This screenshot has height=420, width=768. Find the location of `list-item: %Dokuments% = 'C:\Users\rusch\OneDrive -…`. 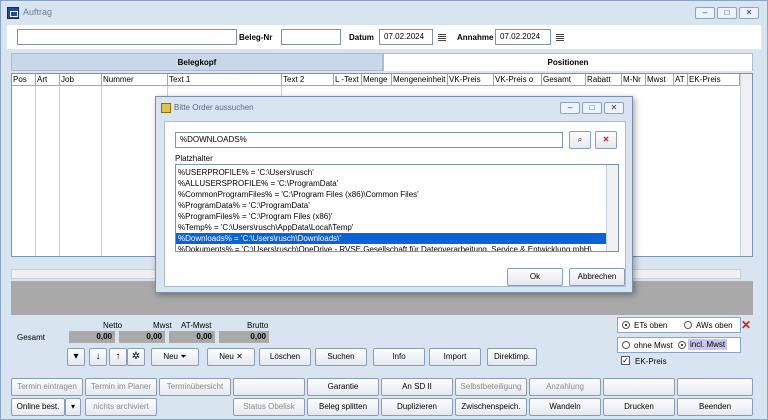

list-item: %Dokuments% = 'C:\Users\rusch\OneDrive -… is located at coordinates (391, 247).